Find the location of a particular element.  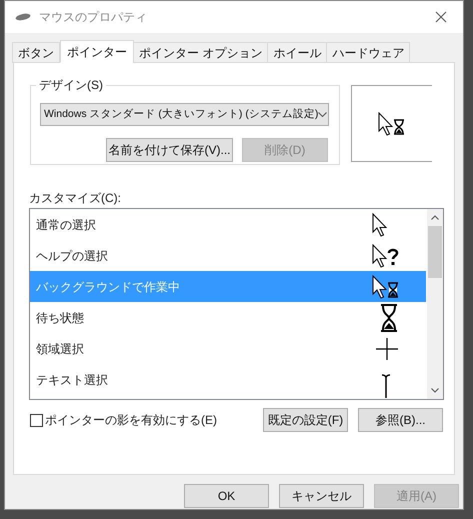

scheme-dropdown: Windows スタンダード (大きいフォント) (システム設定) is located at coordinates (184, 114).